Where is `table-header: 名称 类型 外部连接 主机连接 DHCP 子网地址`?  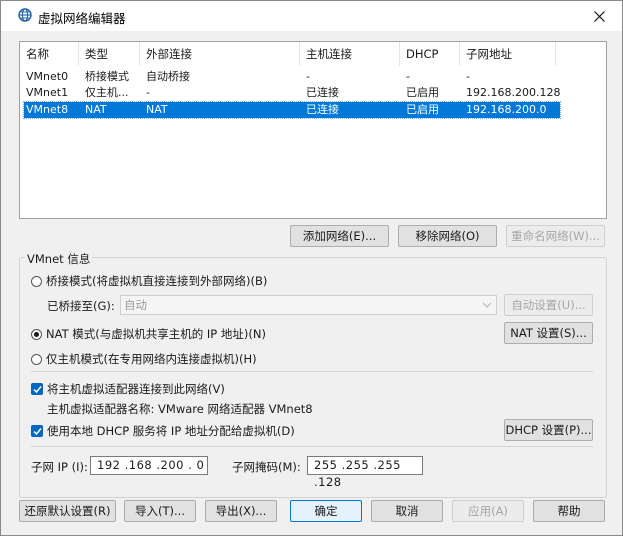 table-header: 名称 类型 外部连接 主机连接 DHCP 子网地址 is located at coordinates (313, 54).